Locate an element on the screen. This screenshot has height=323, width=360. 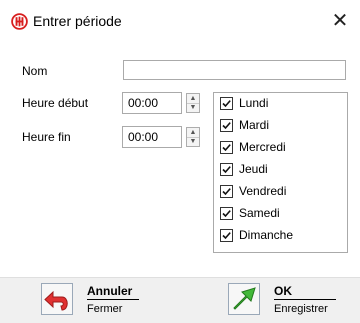
end-time-value: 00:00 is located at coordinates (143, 137).